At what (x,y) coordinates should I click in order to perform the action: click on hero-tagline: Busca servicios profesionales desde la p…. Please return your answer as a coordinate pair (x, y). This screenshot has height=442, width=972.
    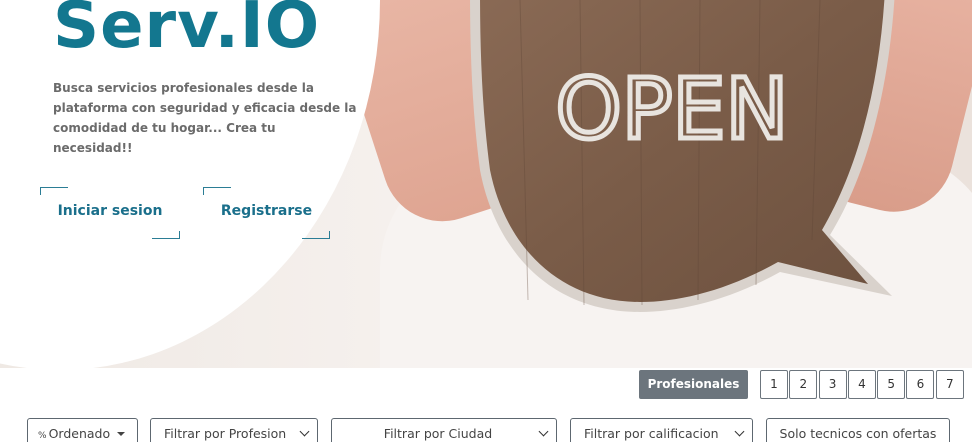
    Looking at the image, I should click on (205, 118).